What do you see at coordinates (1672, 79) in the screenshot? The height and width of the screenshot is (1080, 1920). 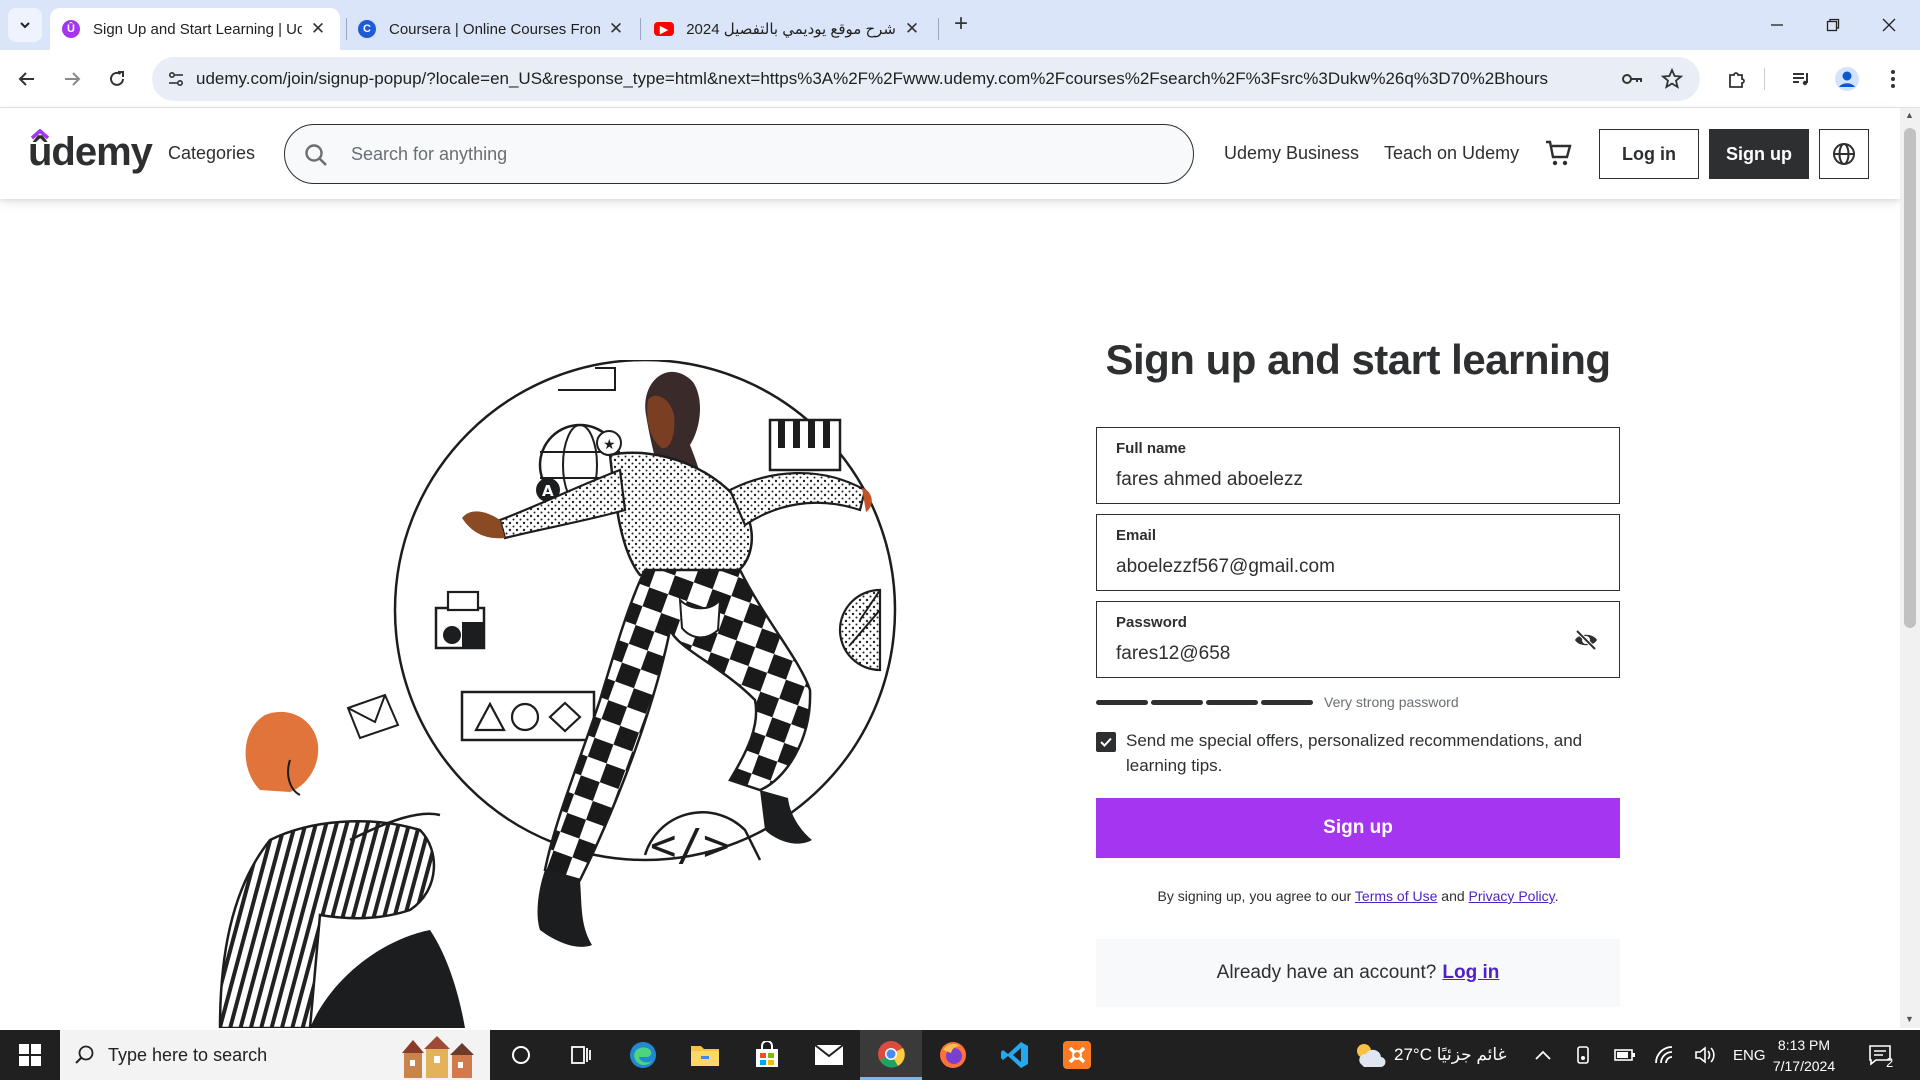 I see `bookmark-star-icon` at bounding box center [1672, 79].